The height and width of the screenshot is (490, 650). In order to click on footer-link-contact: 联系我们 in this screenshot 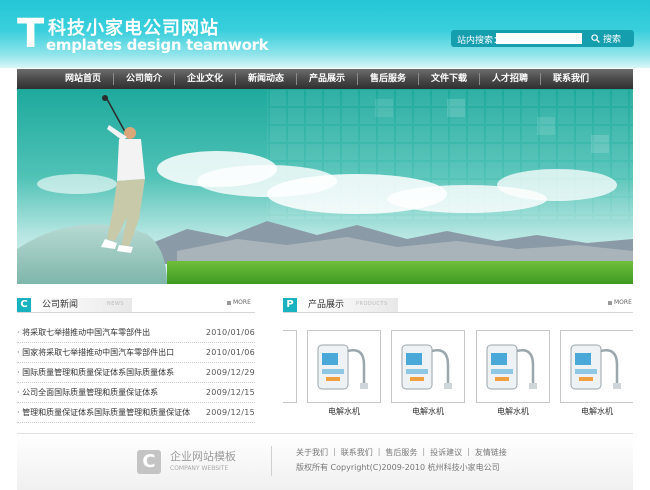, I will do `click(357, 452)`.